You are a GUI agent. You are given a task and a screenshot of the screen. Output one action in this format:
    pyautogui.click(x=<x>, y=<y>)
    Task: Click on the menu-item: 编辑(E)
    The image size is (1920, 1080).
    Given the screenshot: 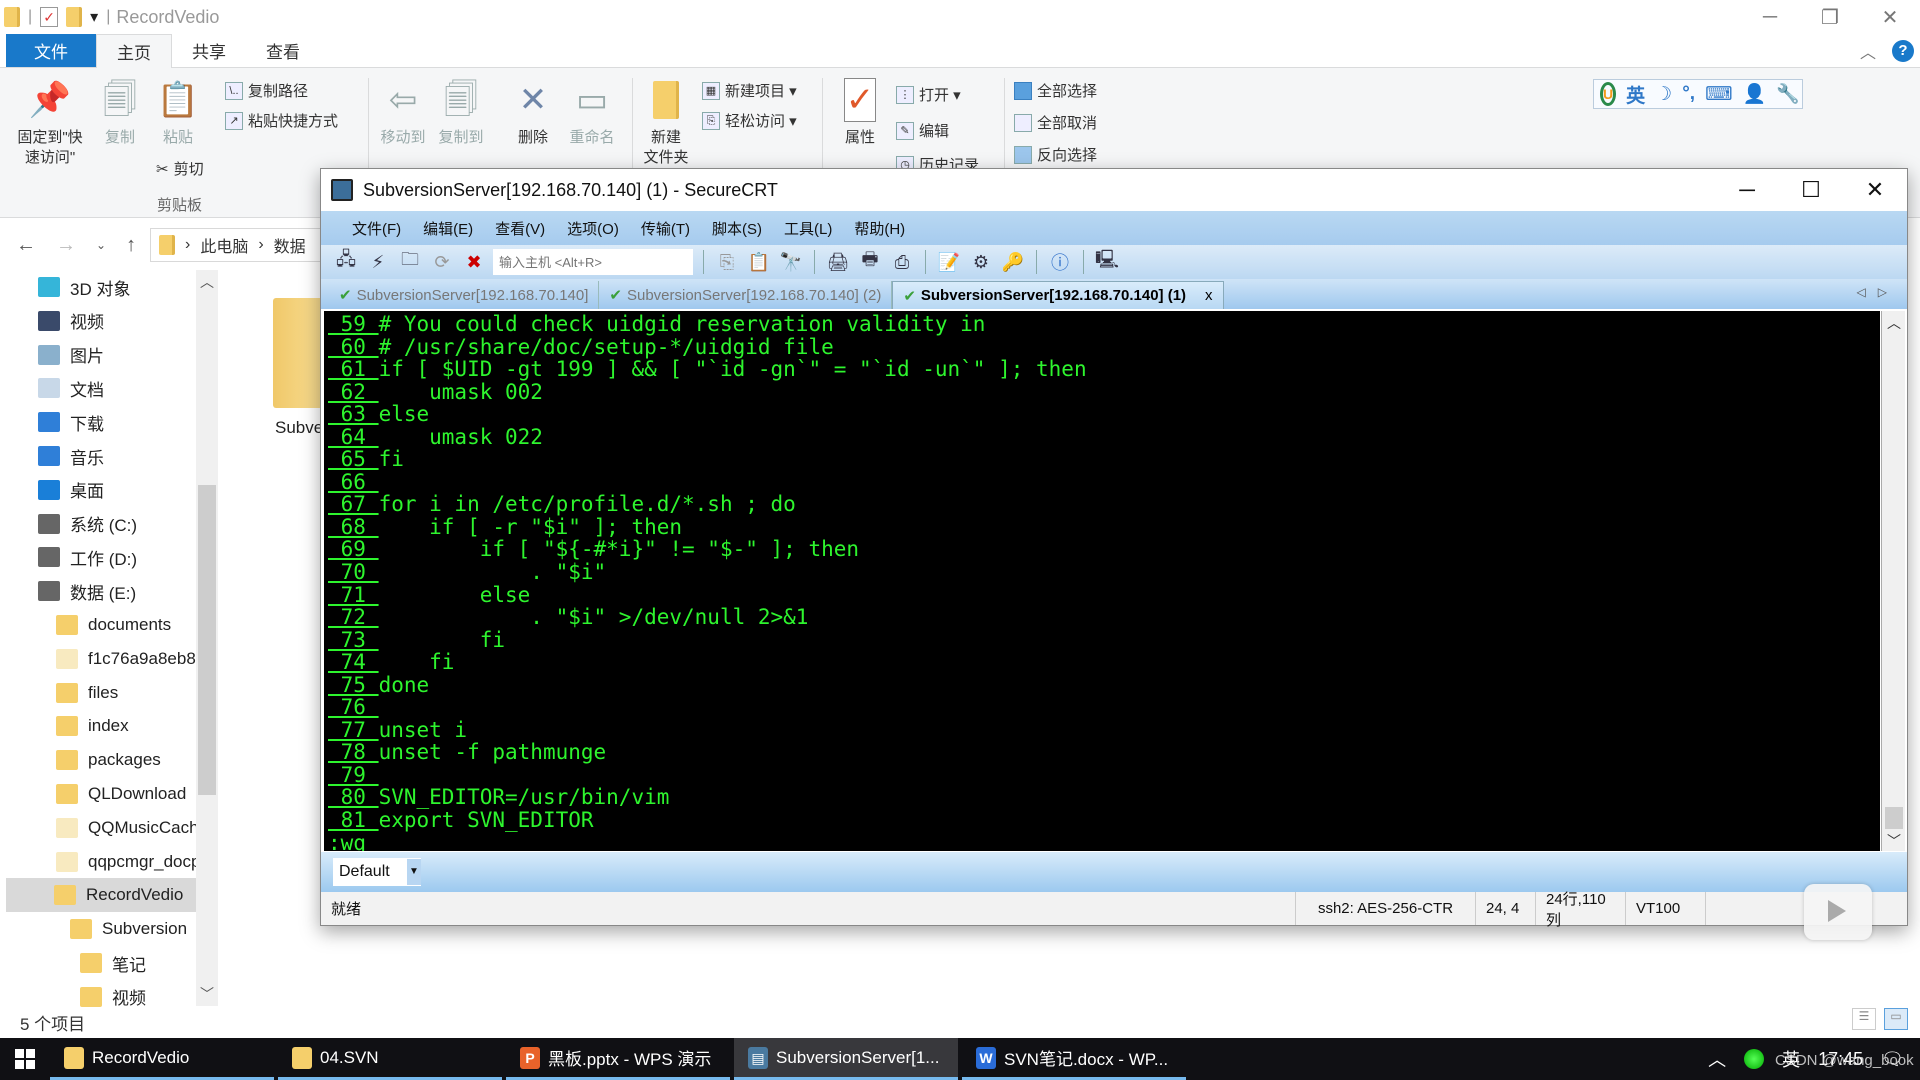 What is the action you would take?
    pyautogui.click(x=448, y=228)
    